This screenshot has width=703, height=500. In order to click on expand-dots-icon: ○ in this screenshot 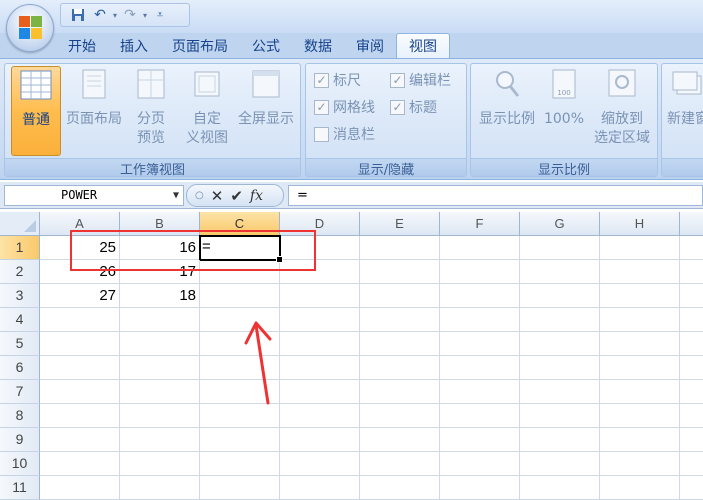, I will do `click(199, 195)`.